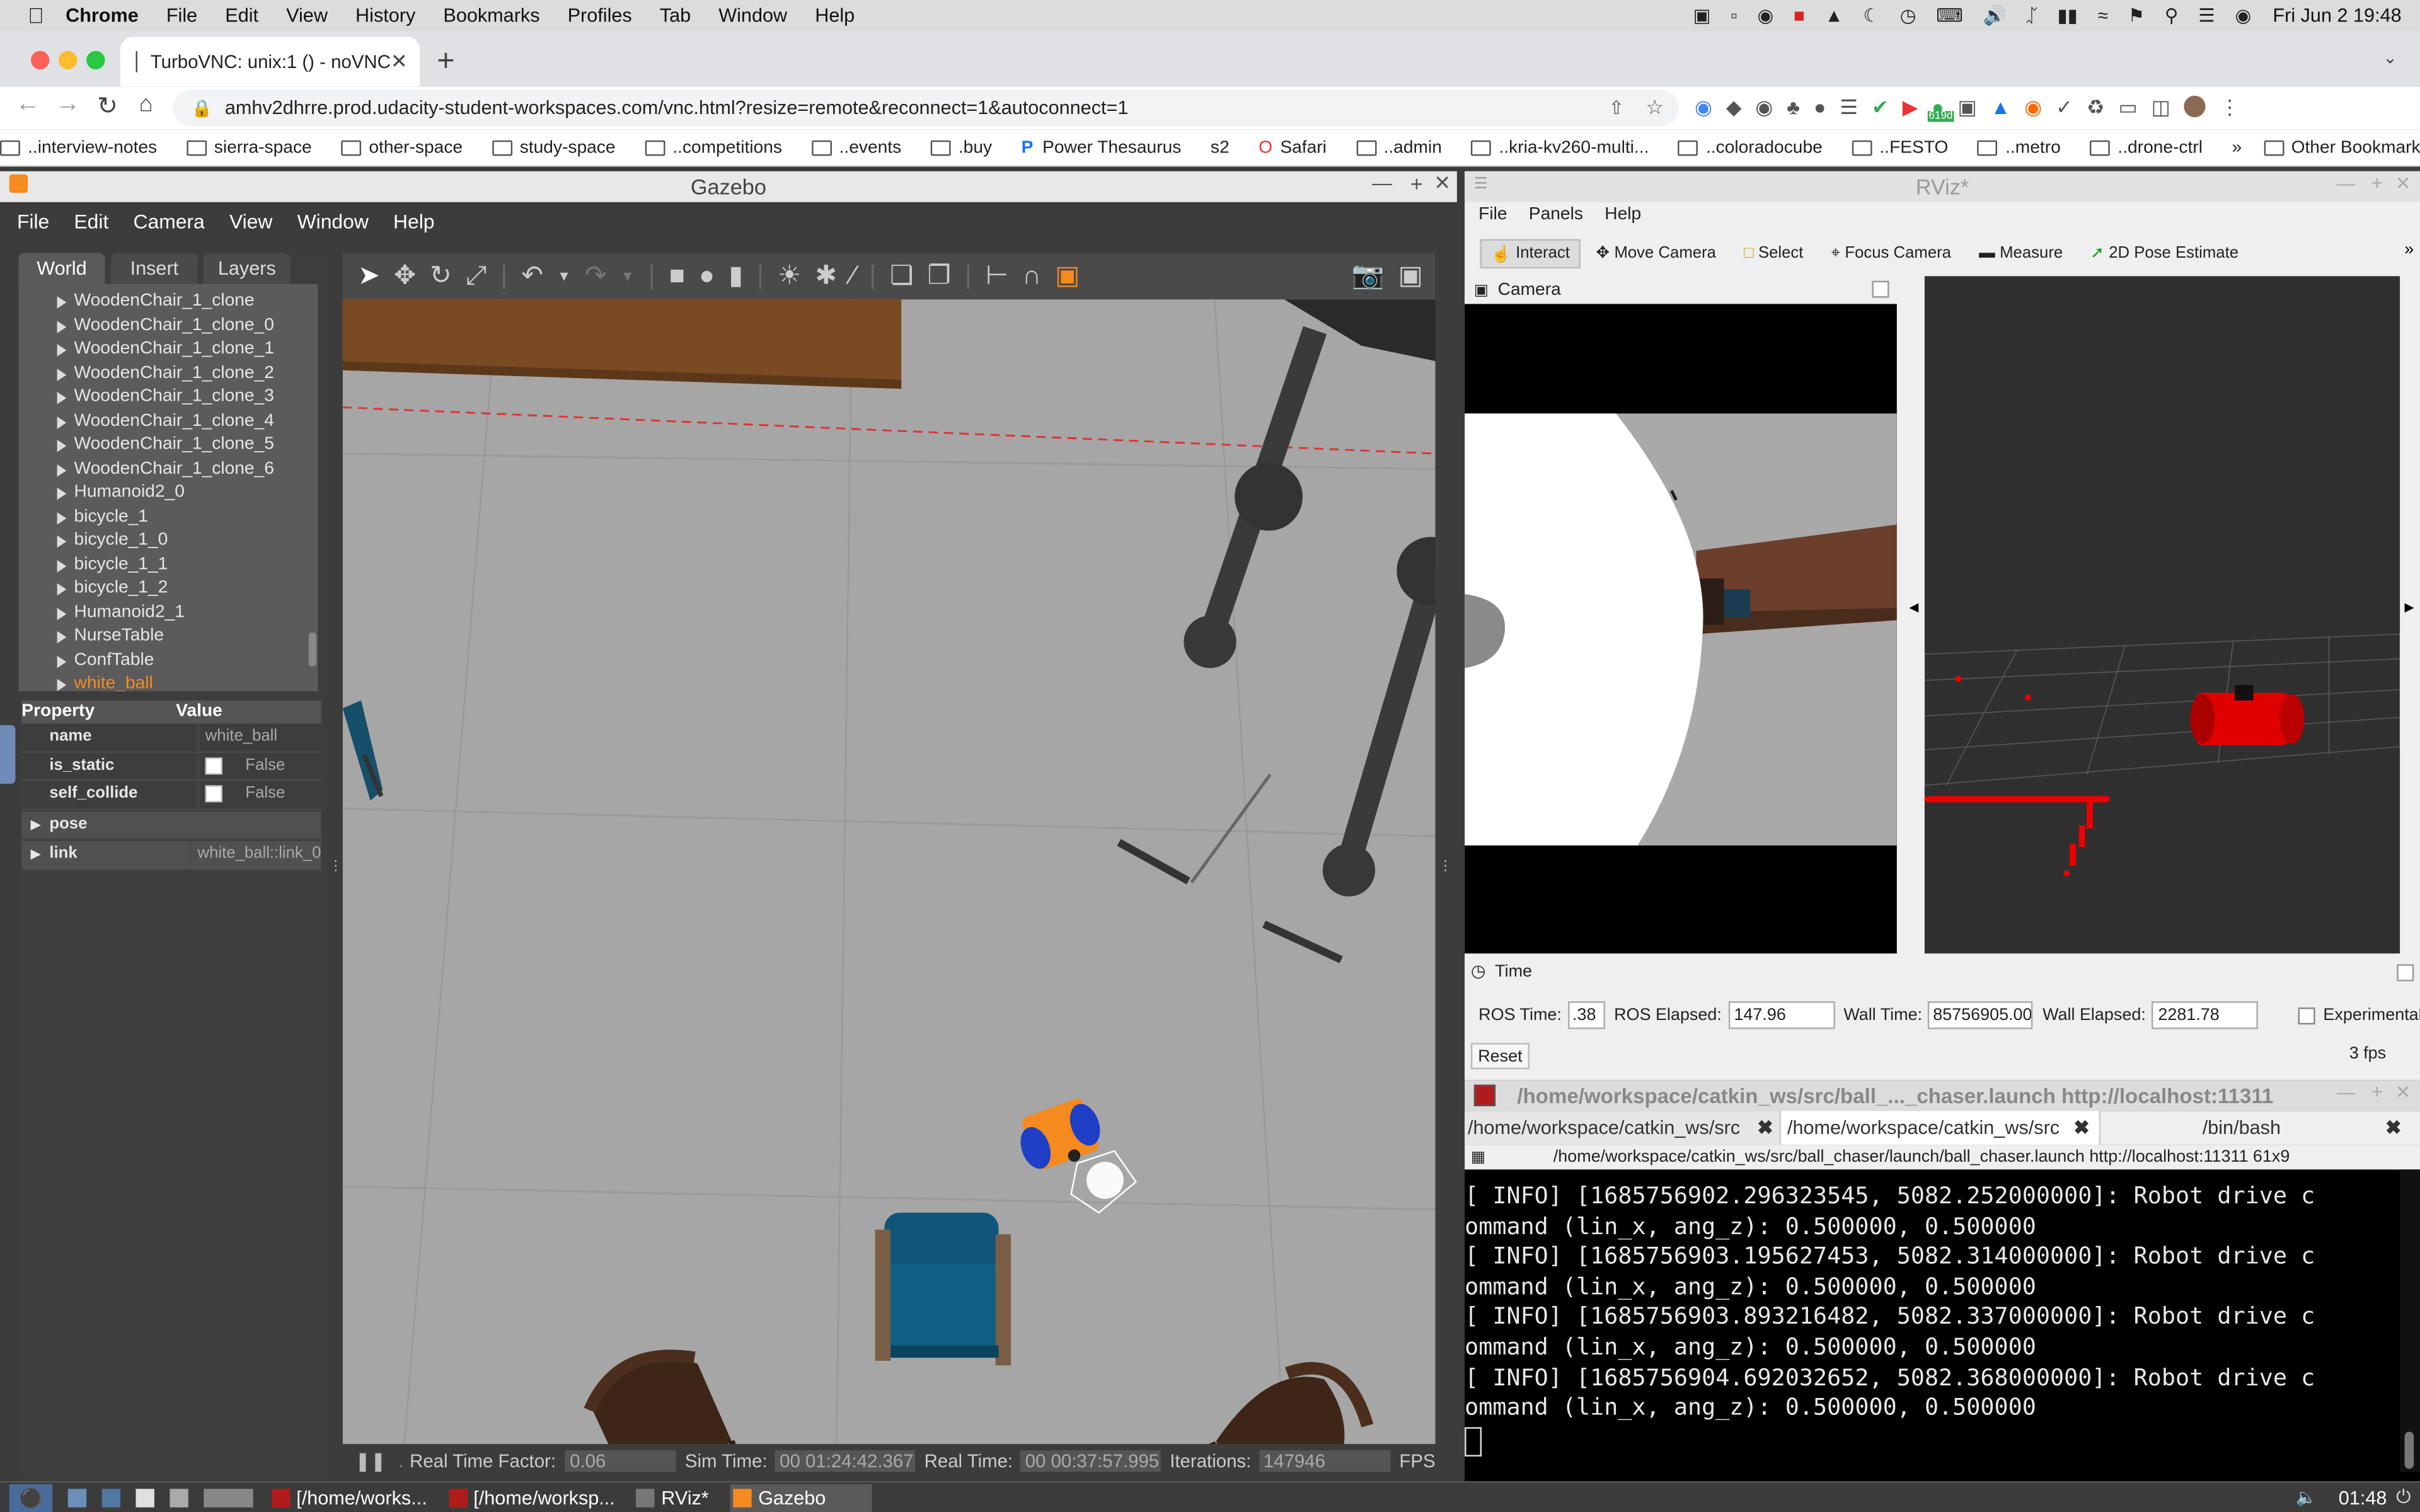 This screenshot has height=1512, width=2420. What do you see at coordinates (491, 15) in the screenshot?
I see `mac-menu-bookmarks: Bookmarks` at bounding box center [491, 15].